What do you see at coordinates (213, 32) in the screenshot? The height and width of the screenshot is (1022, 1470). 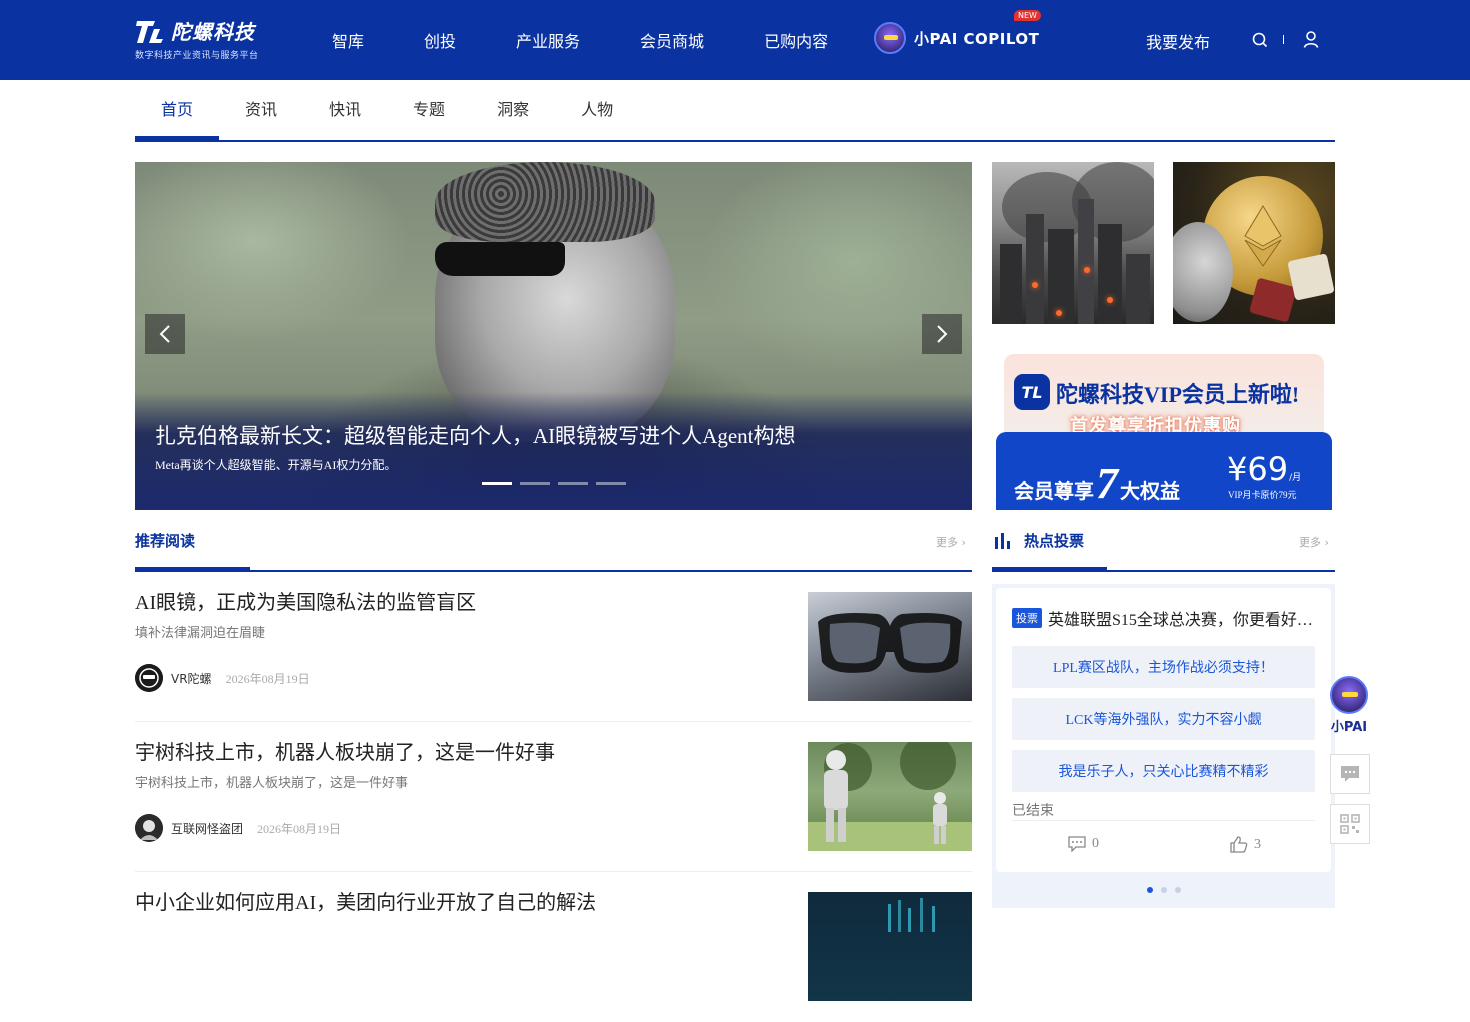 I see `logo-name: 陀螺科技` at bounding box center [213, 32].